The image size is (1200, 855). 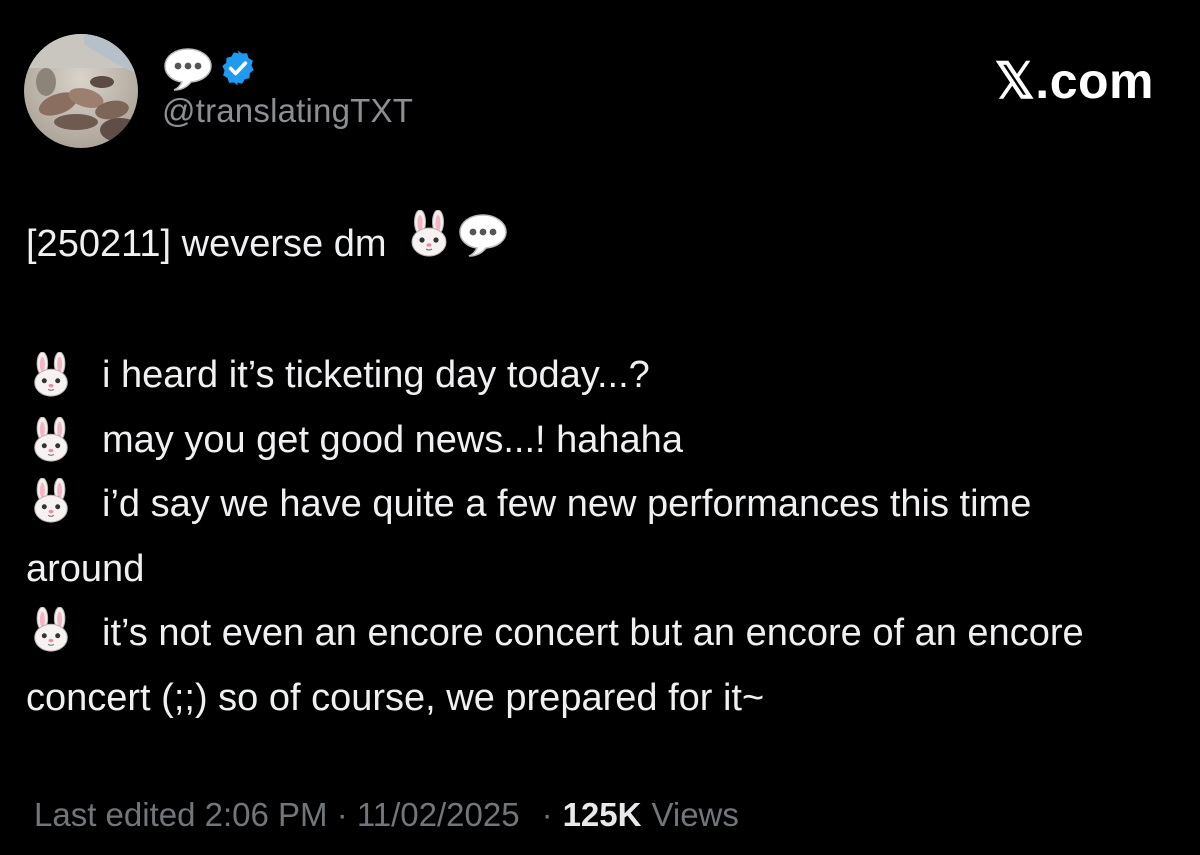 What do you see at coordinates (238, 68) in the screenshot?
I see `verified-badge-icon` at bounding box center [238, 68].